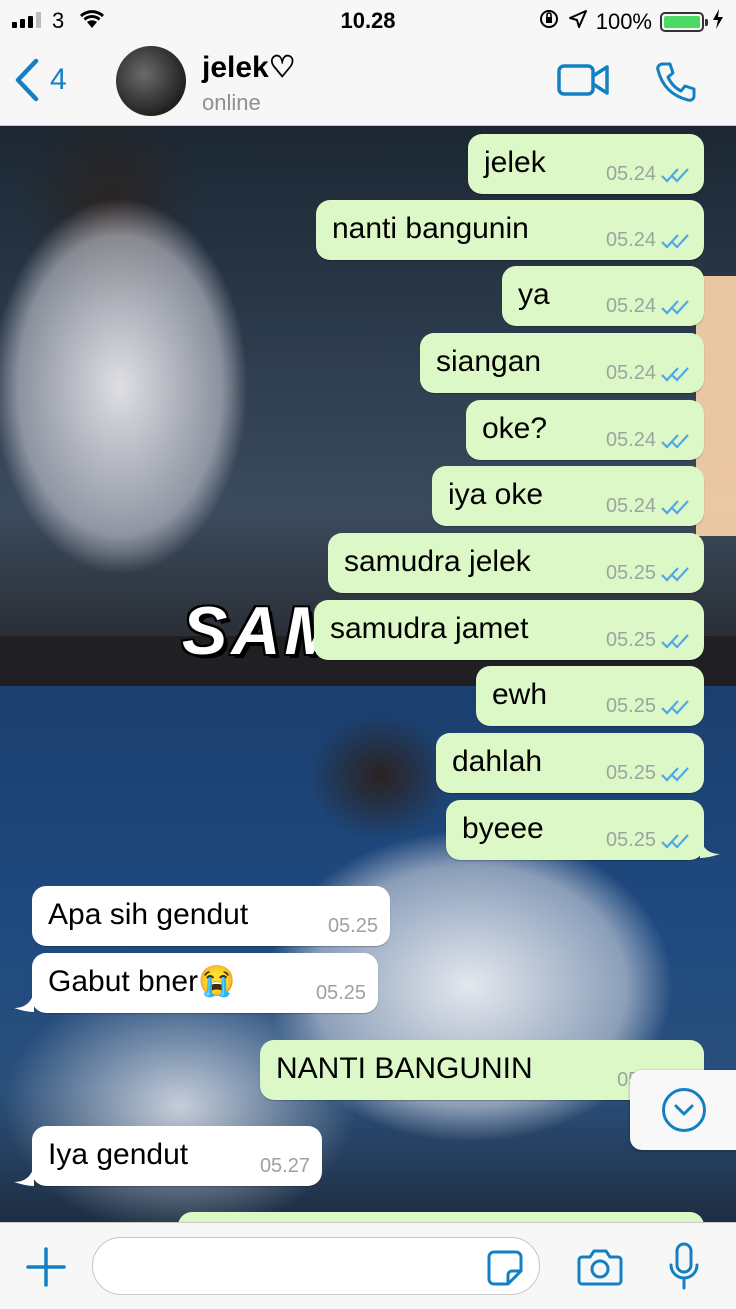 The height and width of the screenshot is (1309, 736). Describe the element at coordinates (489, 361) in the screenshot. I see `message-text: siangan` at that location.